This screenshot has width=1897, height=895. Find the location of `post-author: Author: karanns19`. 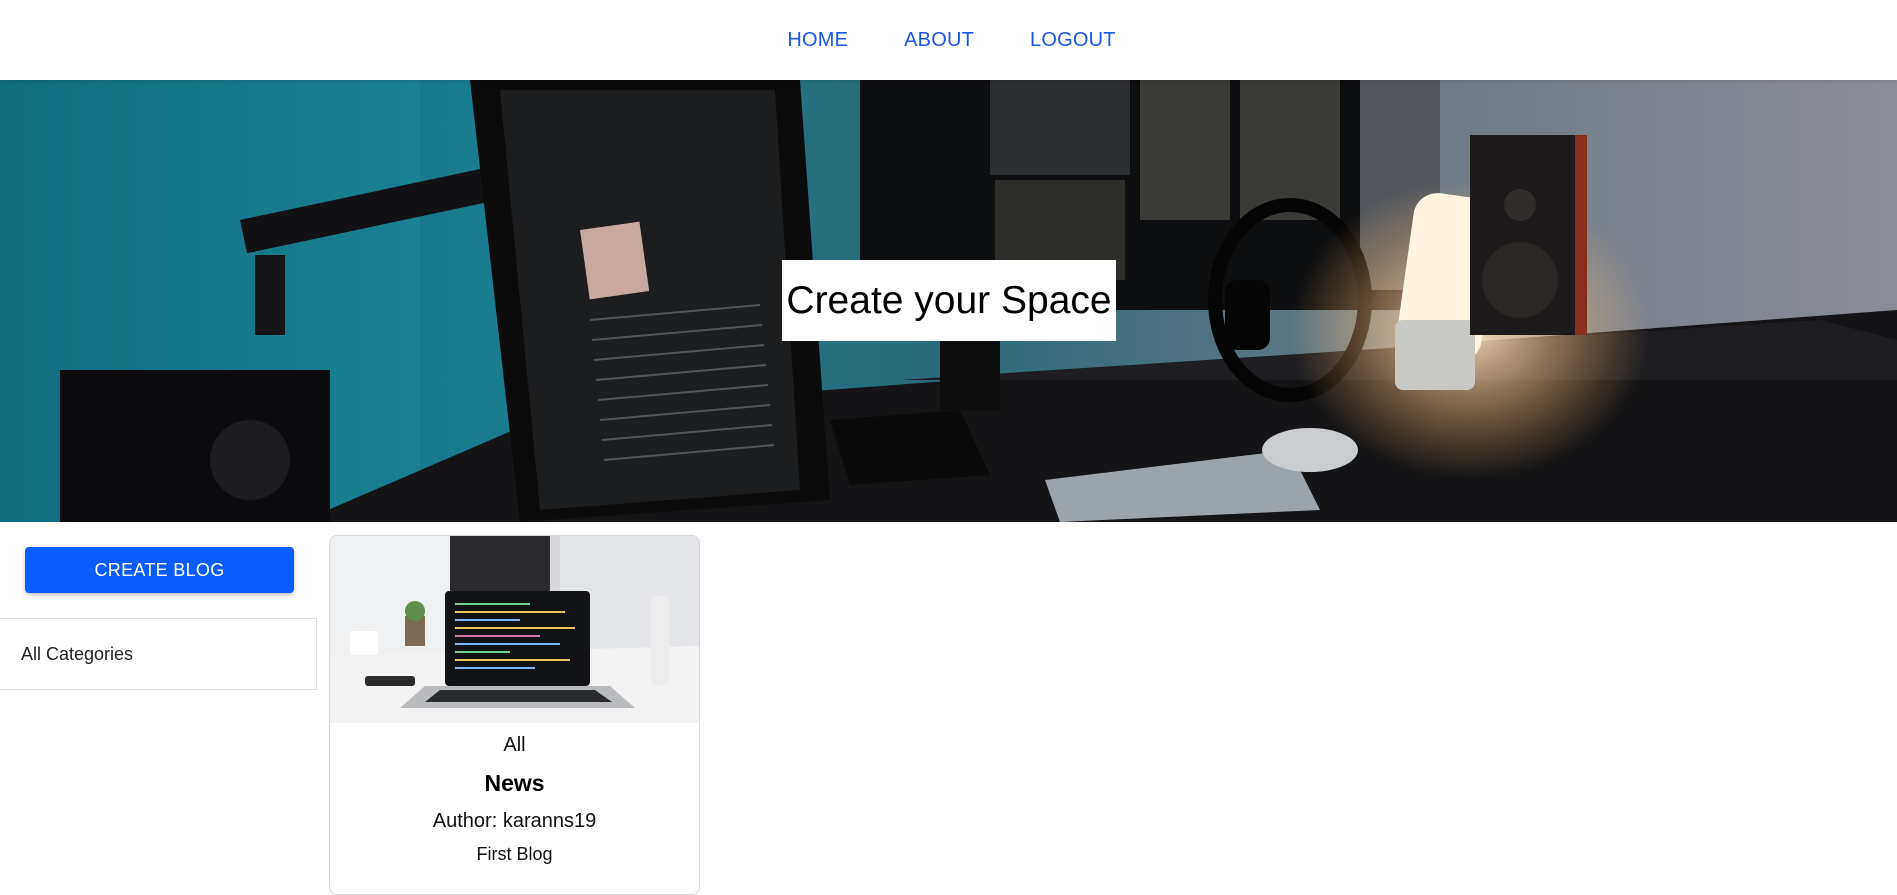

post-author: Author: karanns19 is located at coordinates (514, 821).